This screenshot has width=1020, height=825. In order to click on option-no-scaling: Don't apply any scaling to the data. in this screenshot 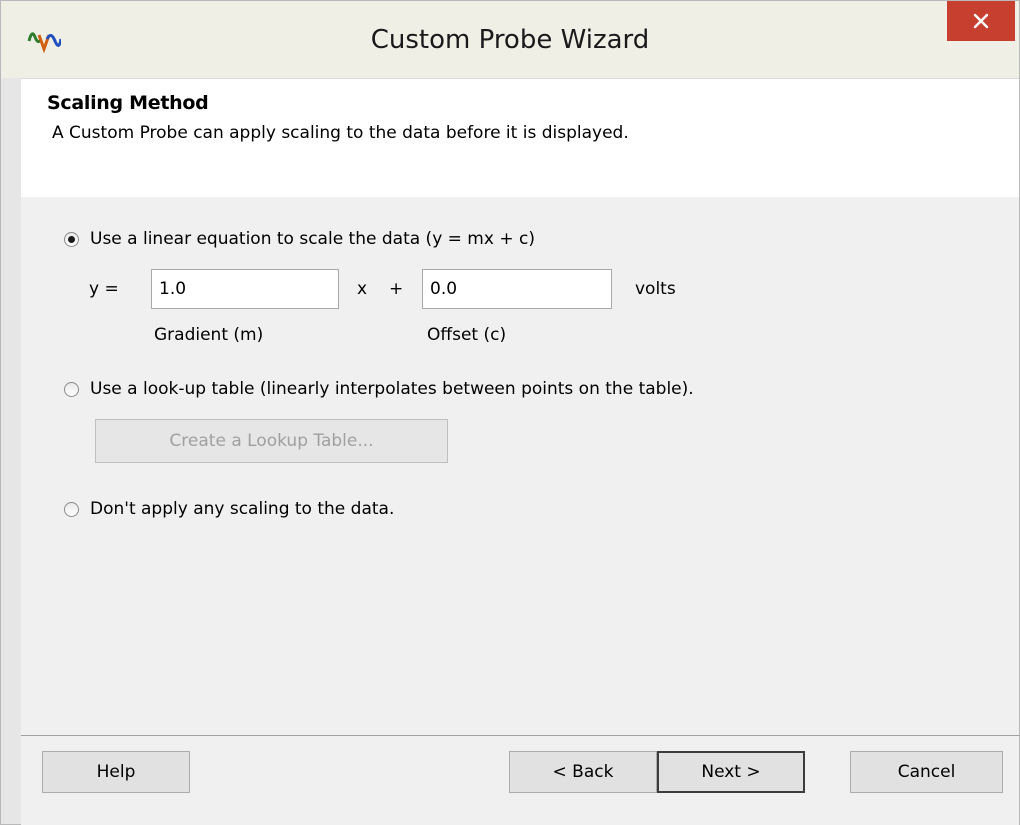, I will do `click(229, 509)`.